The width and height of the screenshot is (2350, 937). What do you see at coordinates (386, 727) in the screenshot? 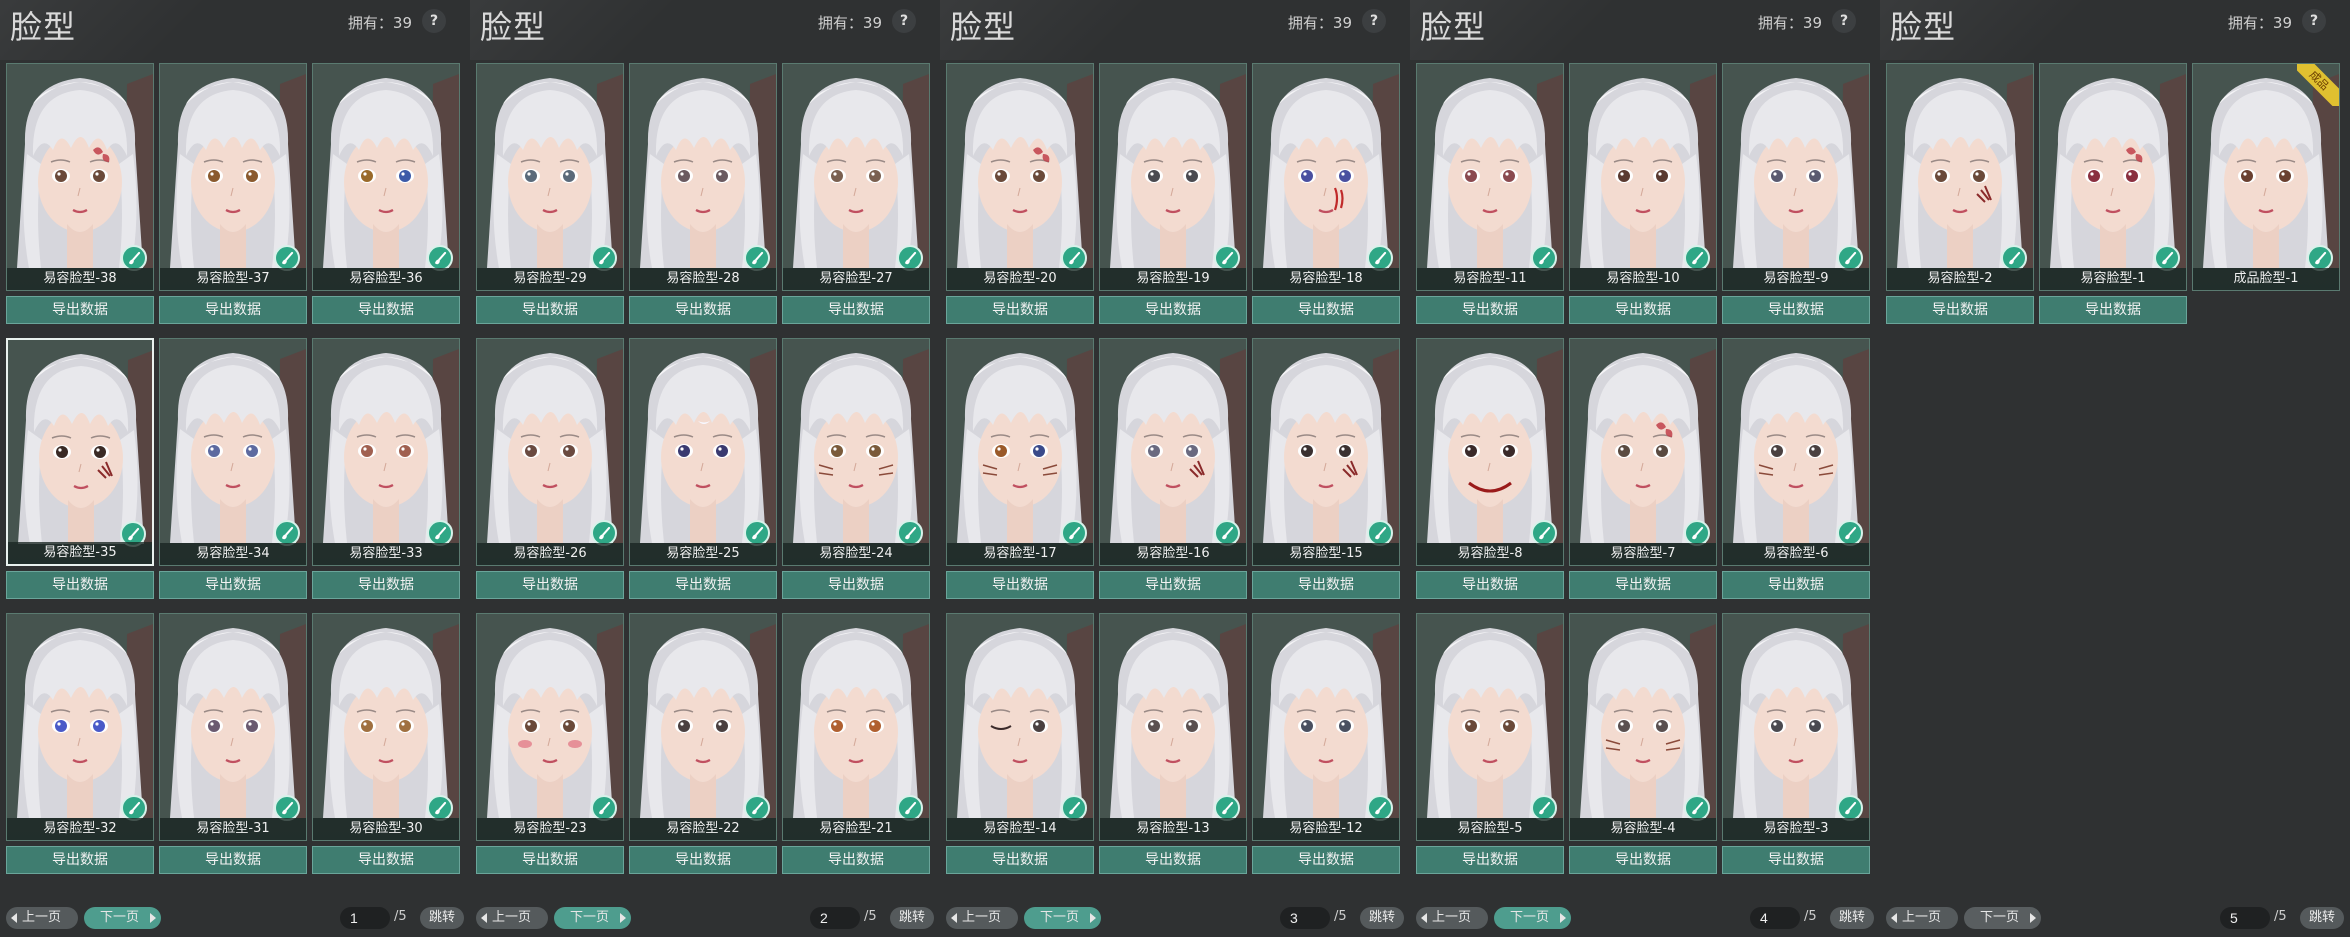
I see `face-card: 易容脸型-30` at bounding box center [386, 727].